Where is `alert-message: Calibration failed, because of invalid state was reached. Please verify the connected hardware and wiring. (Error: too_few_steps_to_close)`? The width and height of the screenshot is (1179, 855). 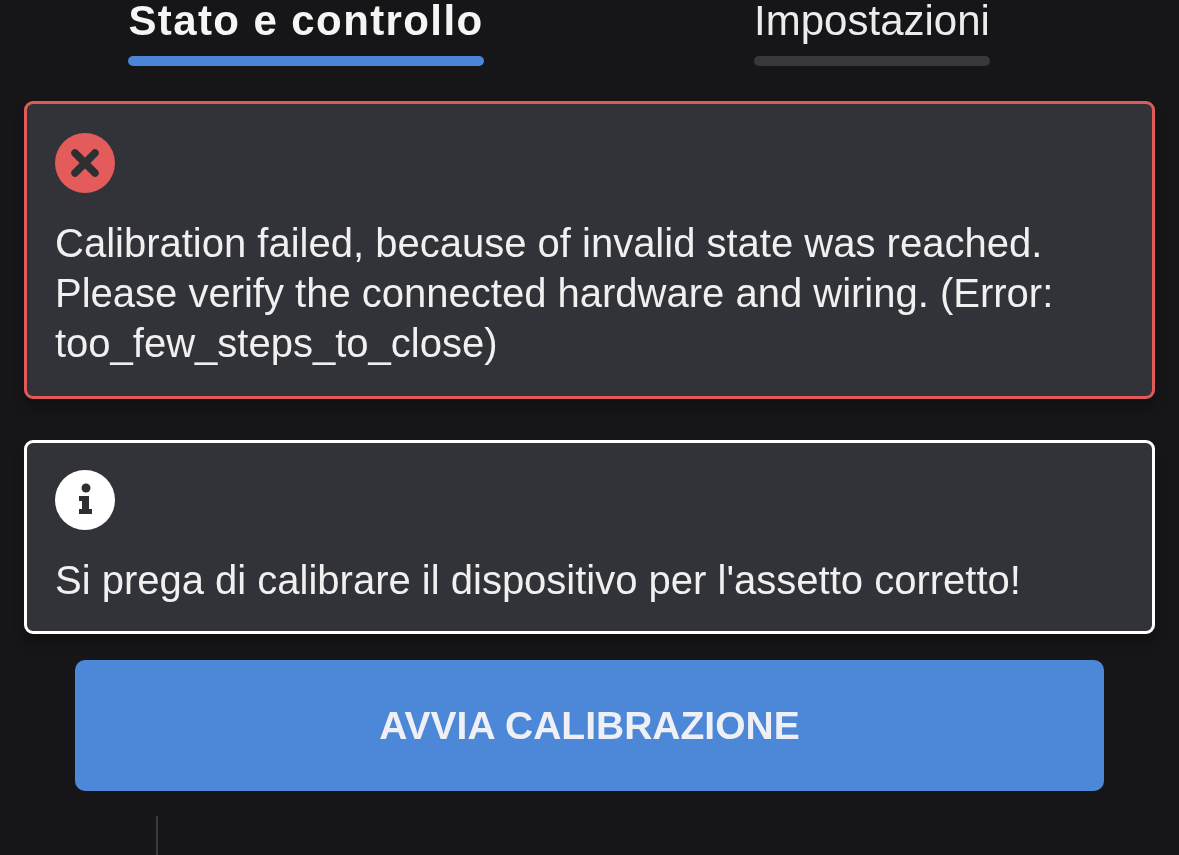
alert-message: Calibration failed, because of invalid state was reached. Please verify the connected hardware and wiring. (Error: too_few_steps_to_close) is located at coordinates (555, 293).